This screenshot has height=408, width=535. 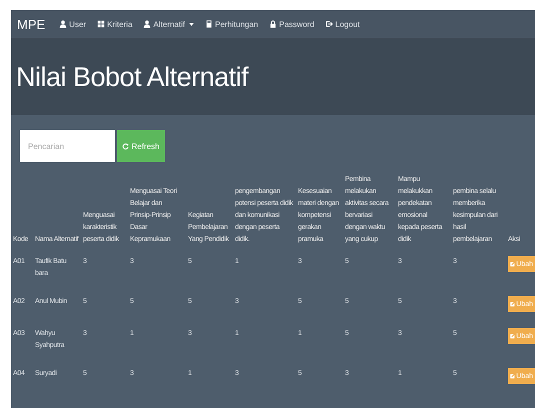 I want to click on calculator-icon, so click(x=208, y=24).